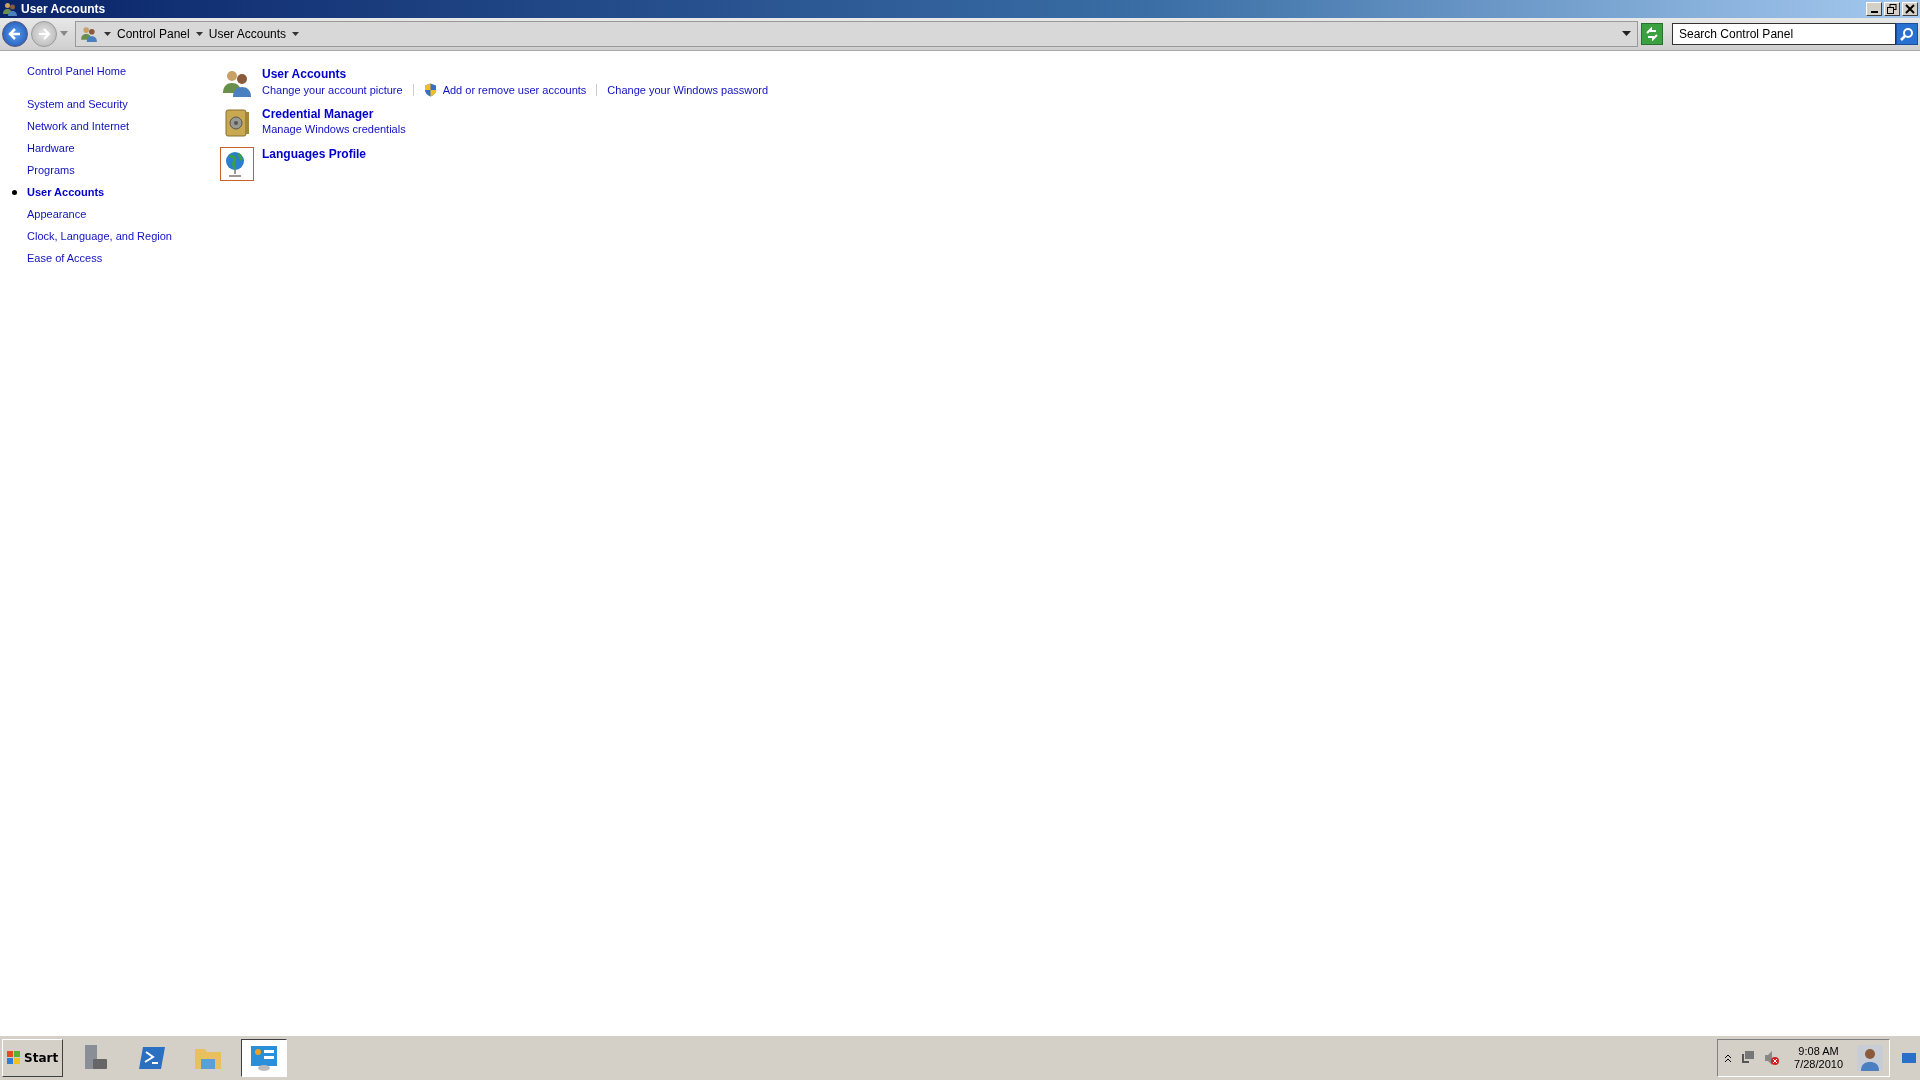  Describe the element at coordinates (77, 71) in the screenshot. I see `sidebar-link: Control Panel Home` at that location.